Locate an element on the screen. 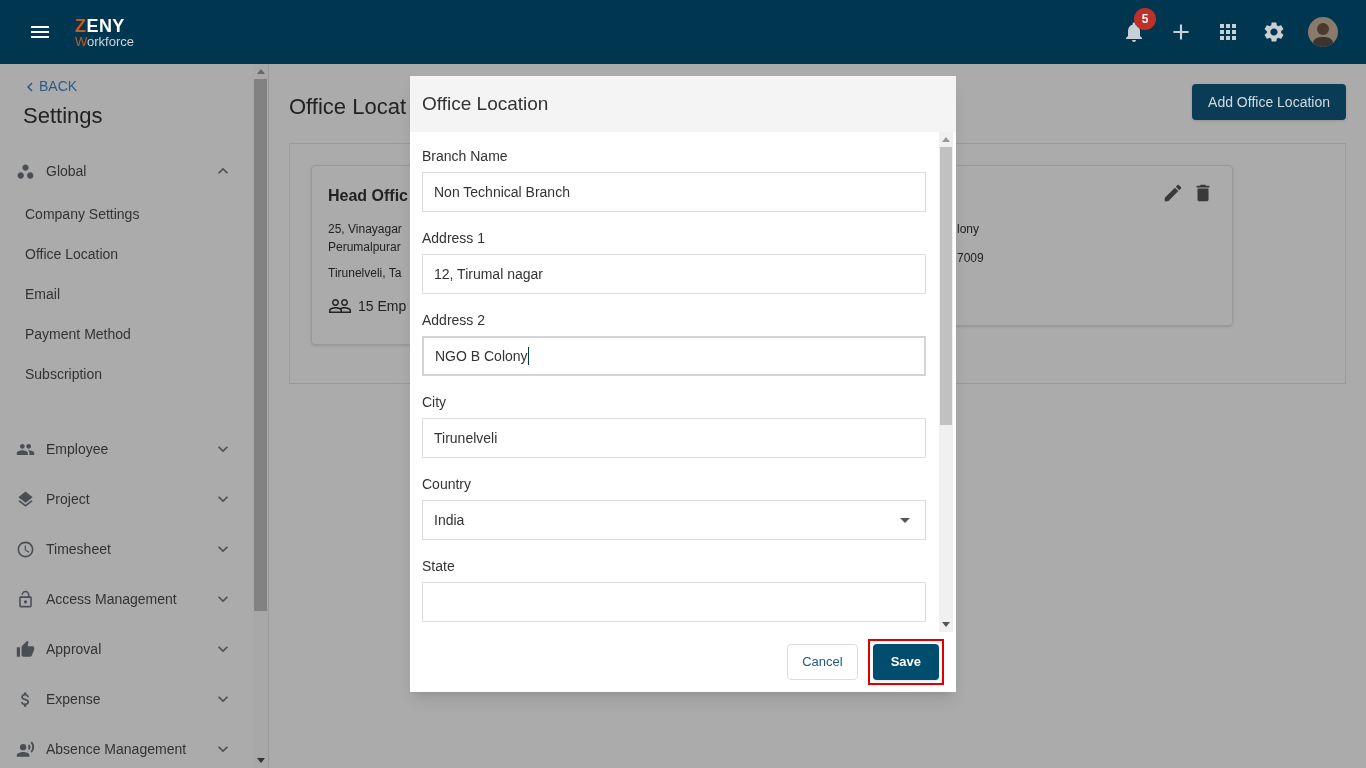 The width and height of the screenshot is (1366, 768). back-link: BACK is located at coordinates (49, 86).